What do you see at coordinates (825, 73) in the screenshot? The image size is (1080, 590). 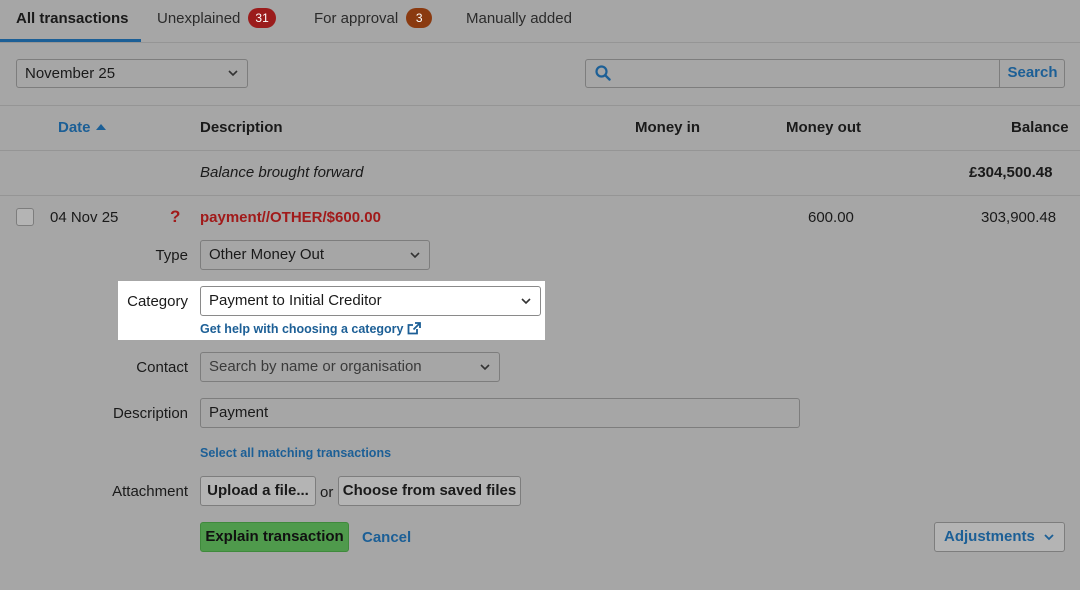 I see `search-input` at bounding box center [825, 73].